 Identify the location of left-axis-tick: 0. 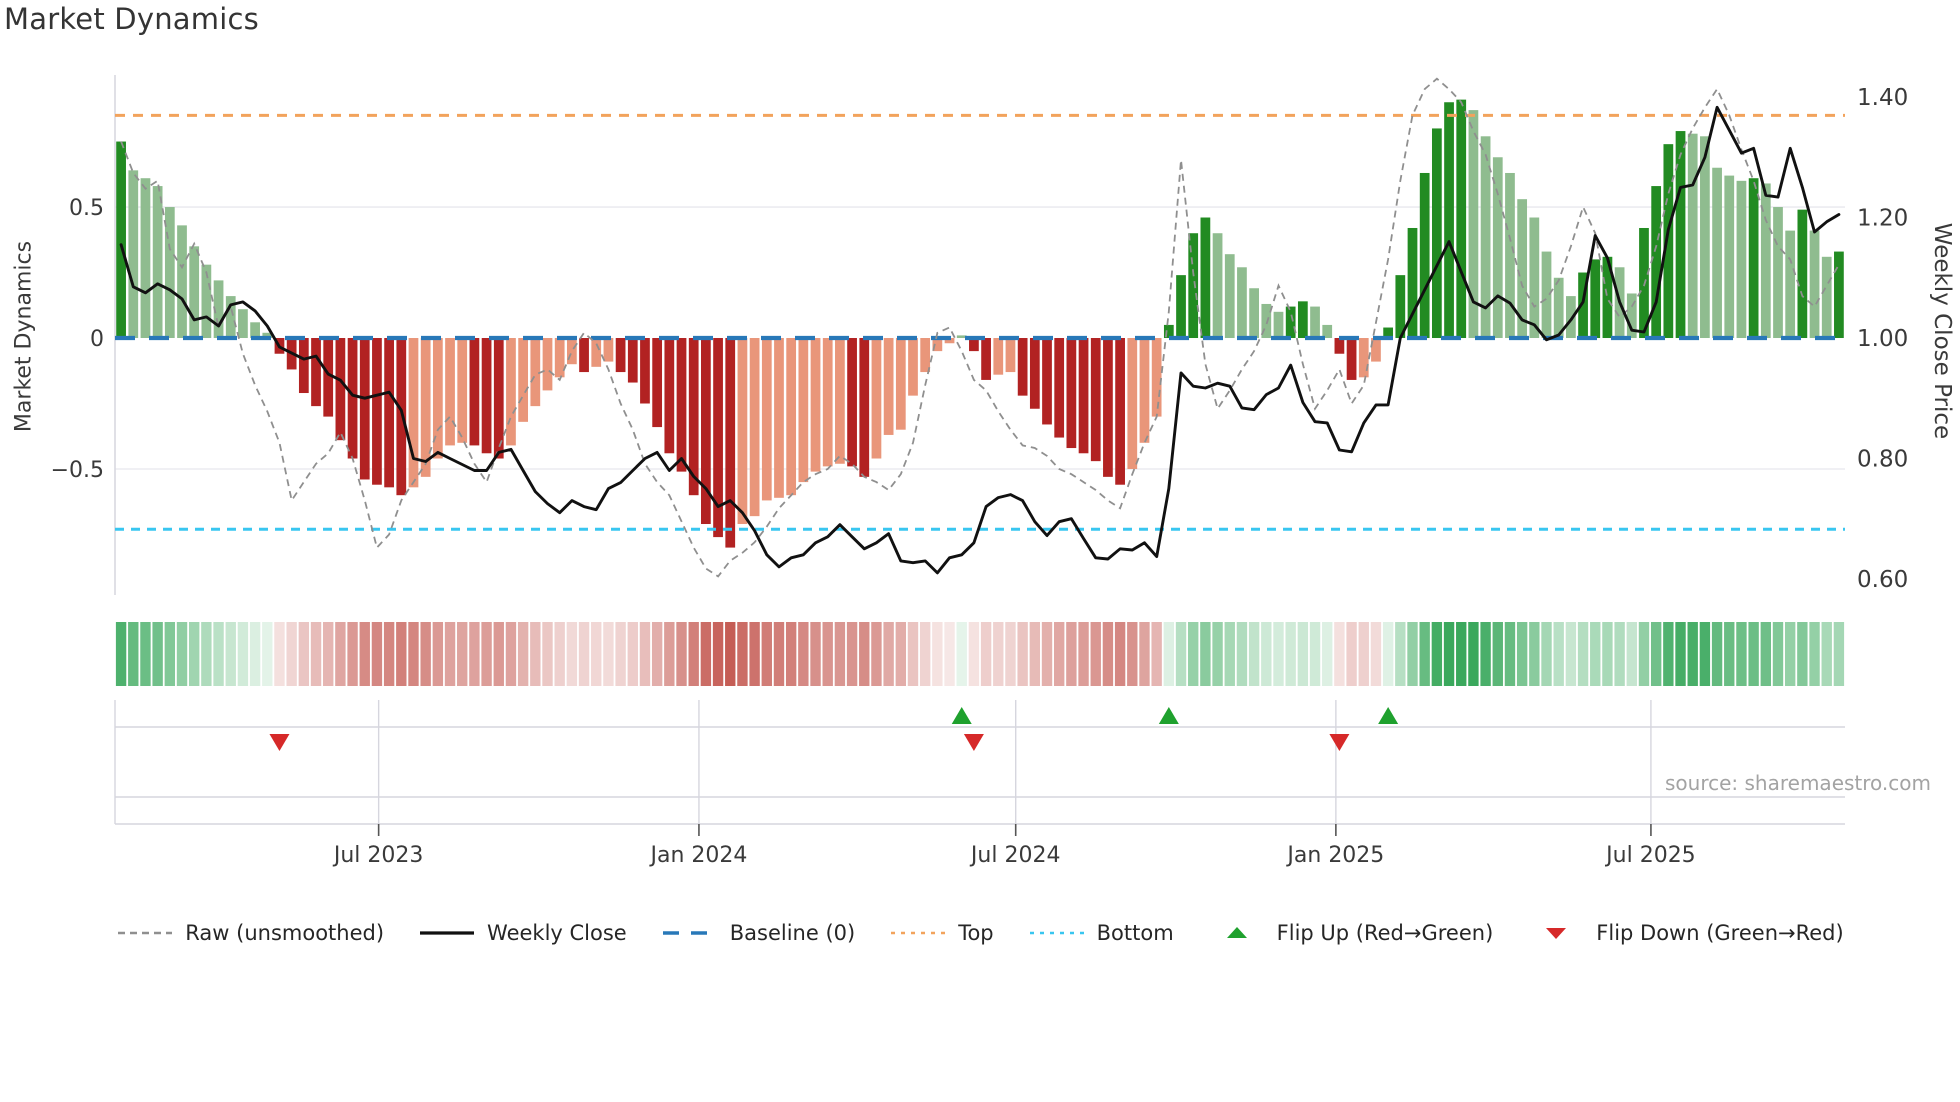
(97, 339).